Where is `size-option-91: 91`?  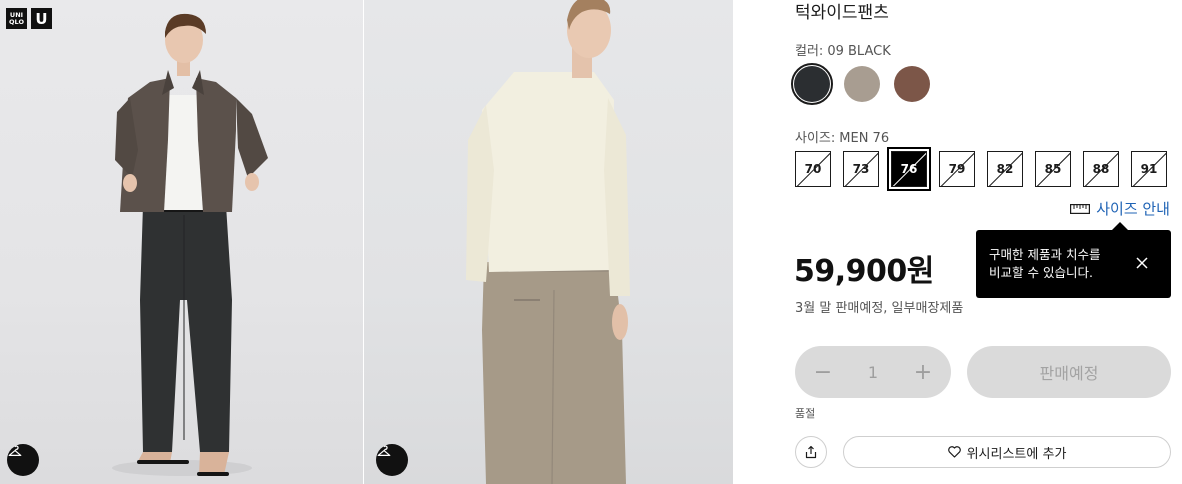 size-option-91: 91 is located at coordinates (1149, 169).